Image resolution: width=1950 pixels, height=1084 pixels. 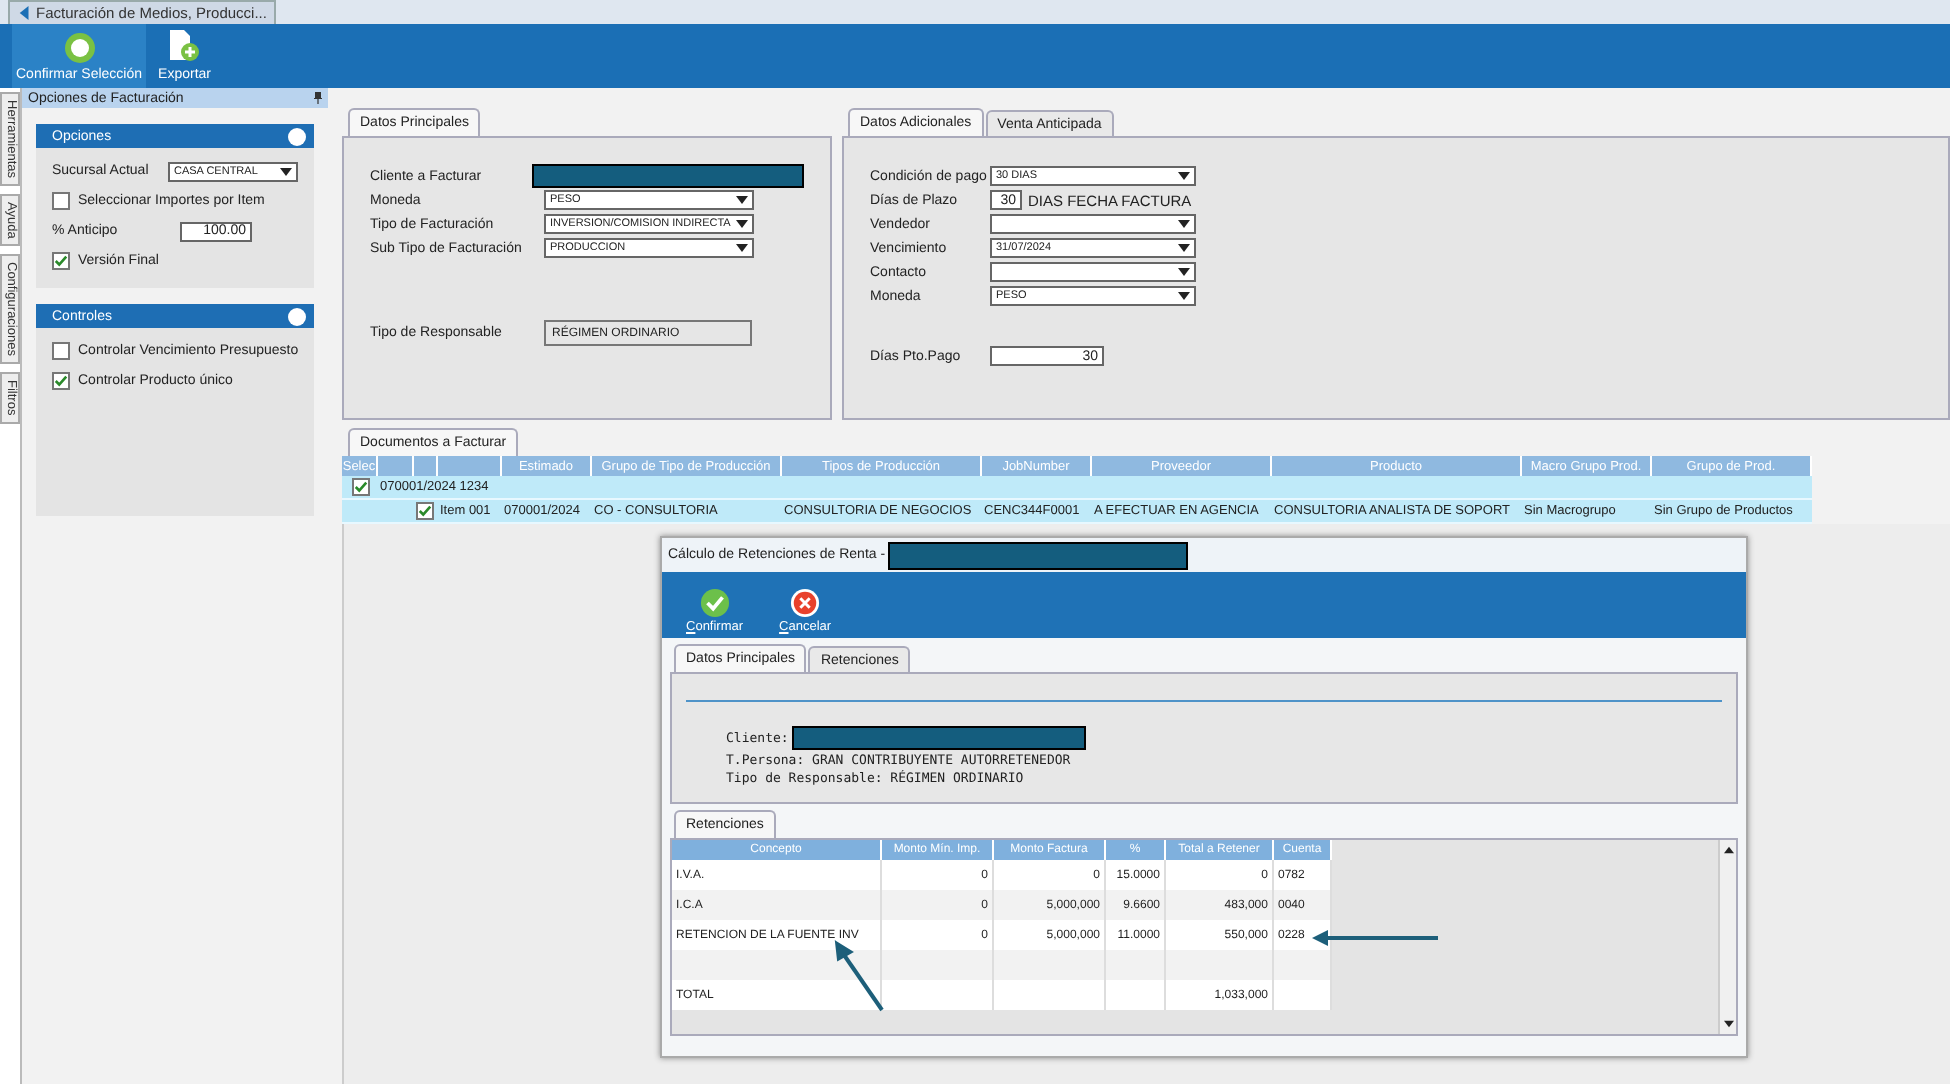 I want to click on circle-icon, so click(x=79, y=48).